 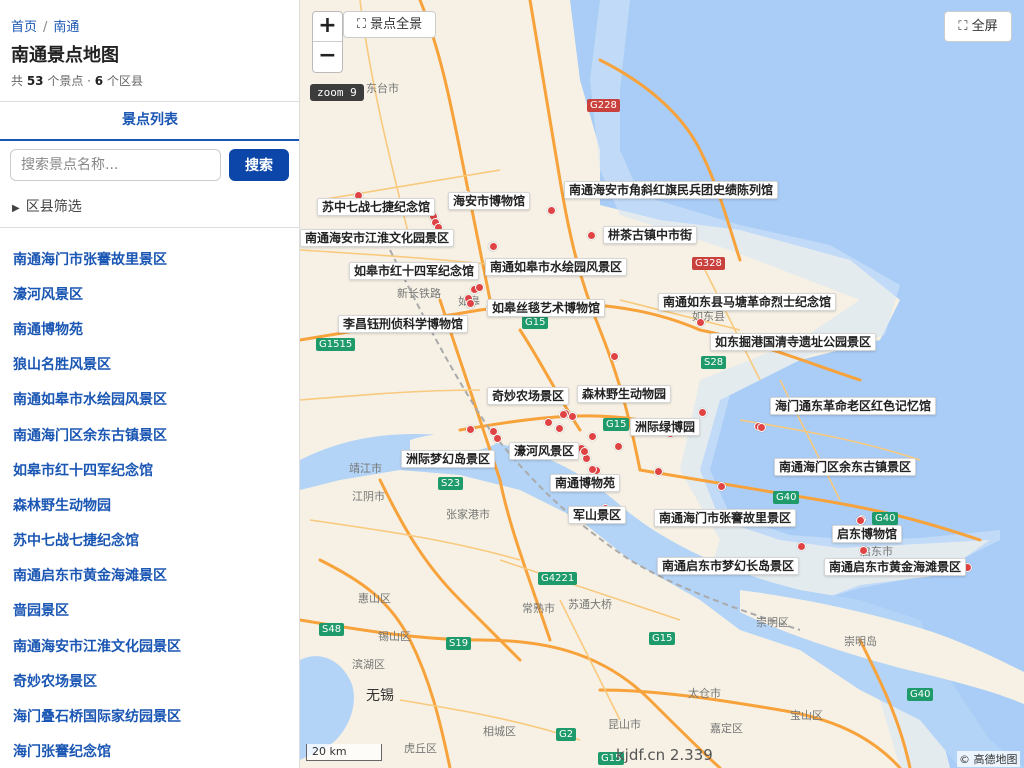 What do you see at coordinates (149, 715) in the screenshot?
I see `spot-list-item: 海门叠石桥国际家纺园景区` at bounding box center [149, 715].